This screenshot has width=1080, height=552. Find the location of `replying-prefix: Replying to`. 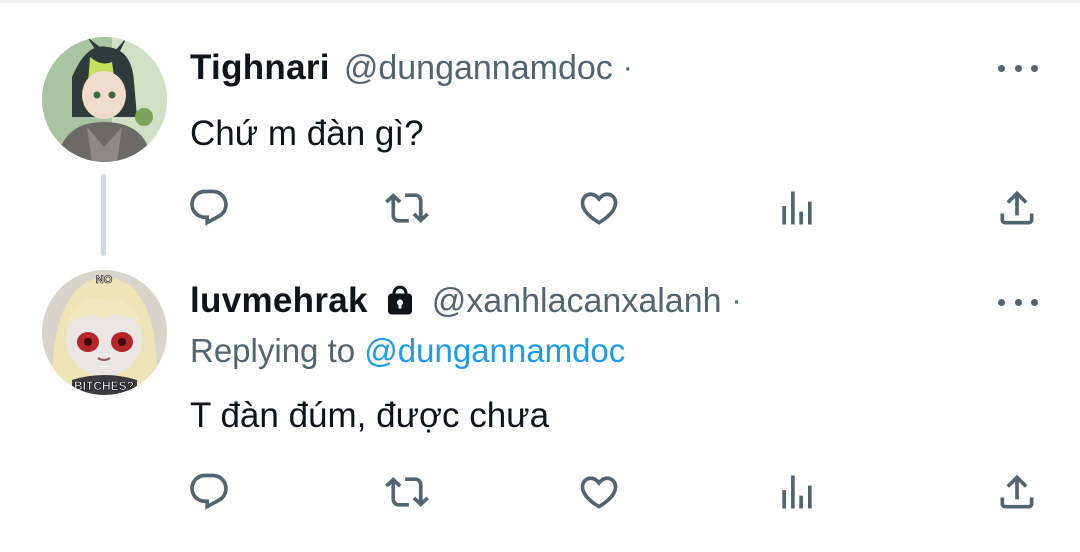

replying-prefix: Replying to is located at coordinates (277, 350).